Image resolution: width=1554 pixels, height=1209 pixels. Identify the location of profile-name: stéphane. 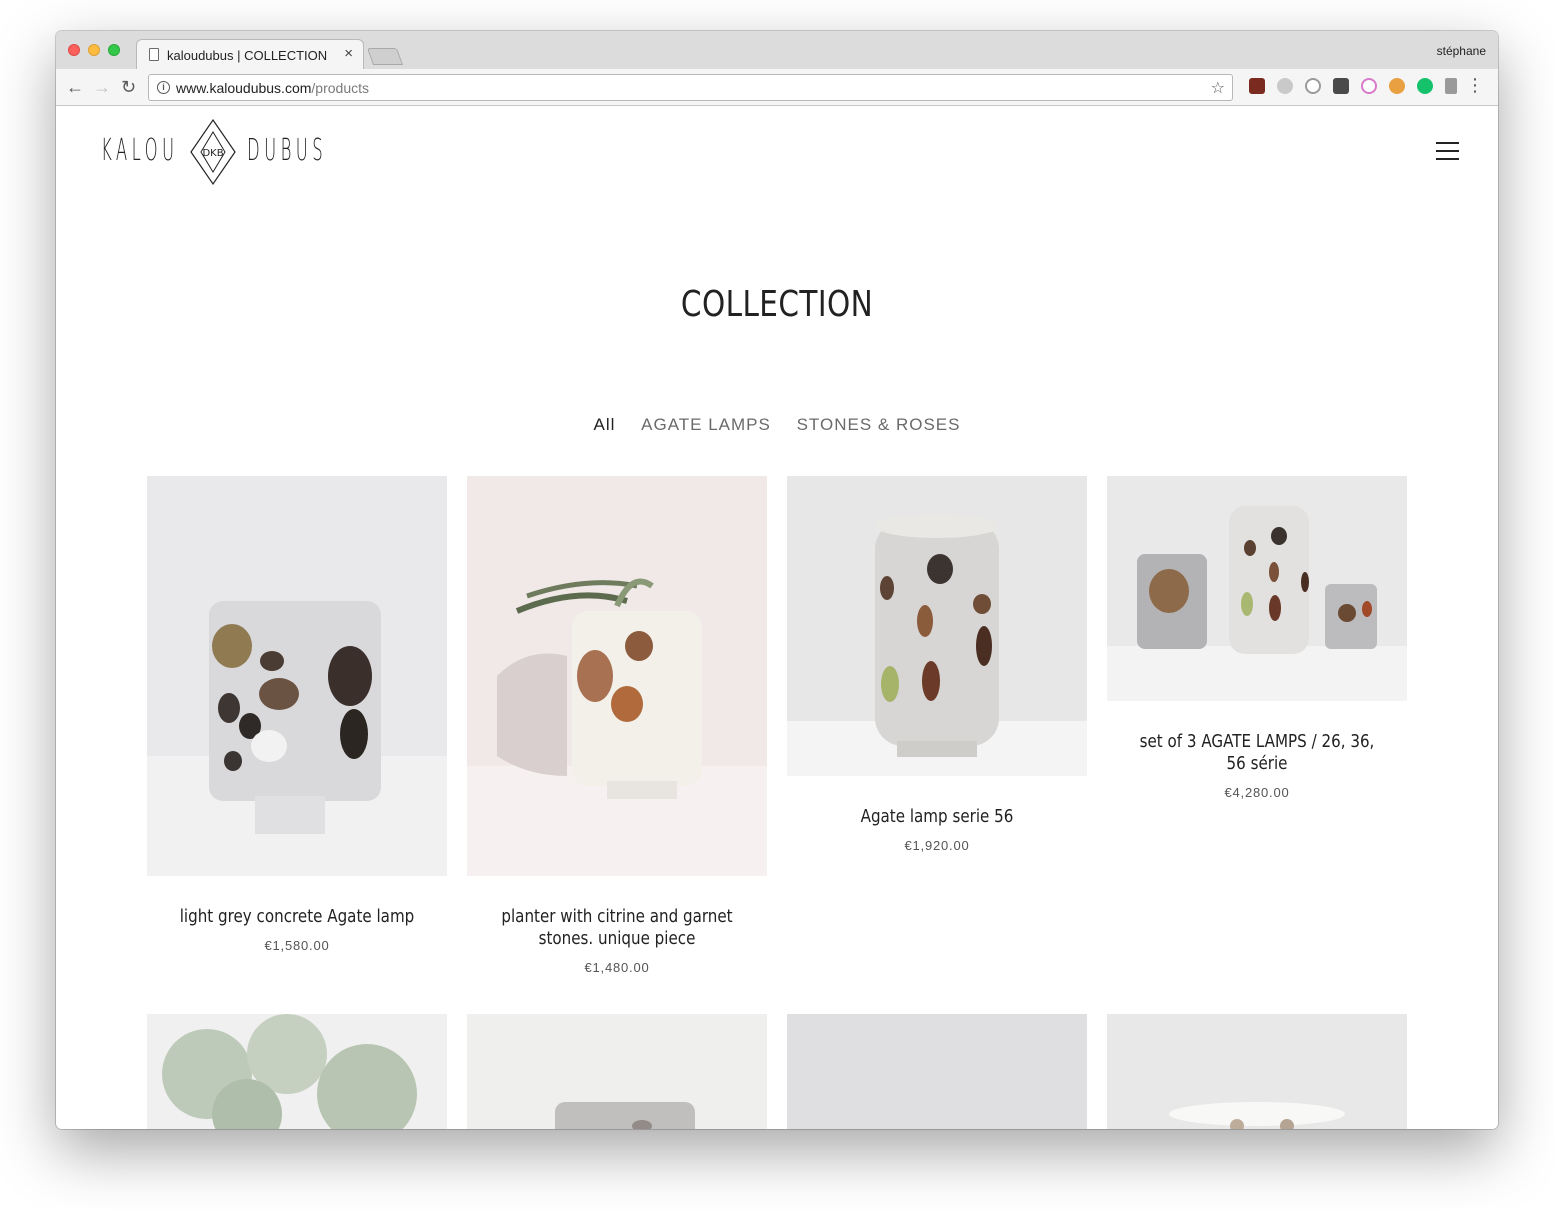
(1461, 51).